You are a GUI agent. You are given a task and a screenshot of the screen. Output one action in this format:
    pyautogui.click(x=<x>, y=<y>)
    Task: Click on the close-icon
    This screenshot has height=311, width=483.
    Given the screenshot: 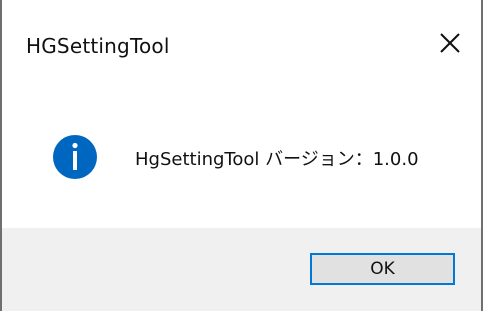 What is the action you would take?
    pyautogui.click(x=450, y=43)
    